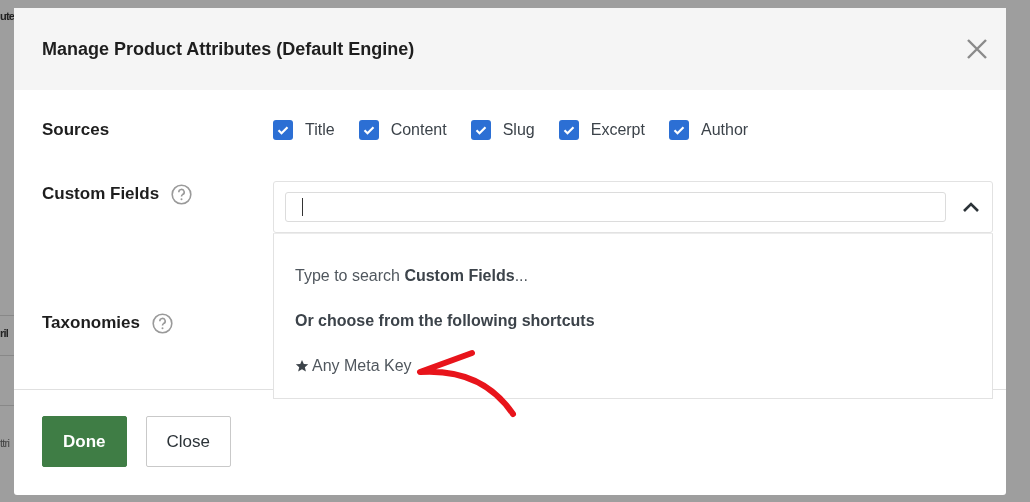  Describe the element at coordinates (188, 441) in the screenshot. I see `close-button: Close` at that location.